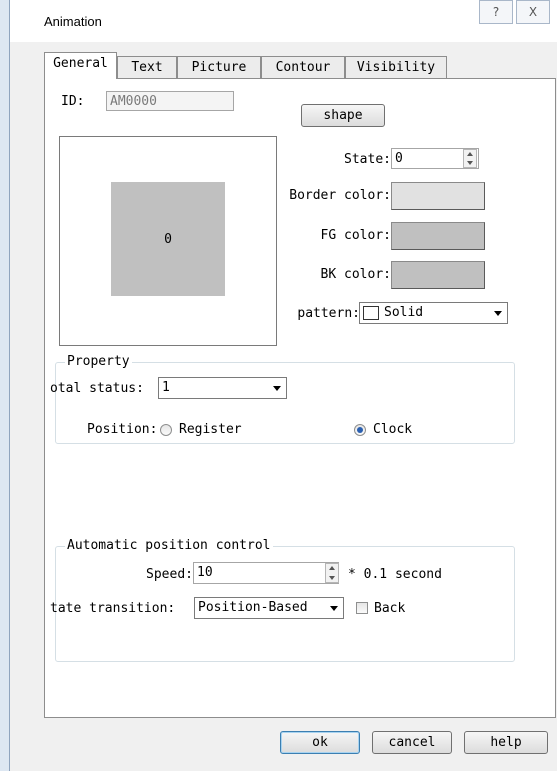 The image size is (557, 771). What do you see at coordinates (438, 236) in the screenshot?
I see `fg-color-swatch` at bounding box center [438, 236].